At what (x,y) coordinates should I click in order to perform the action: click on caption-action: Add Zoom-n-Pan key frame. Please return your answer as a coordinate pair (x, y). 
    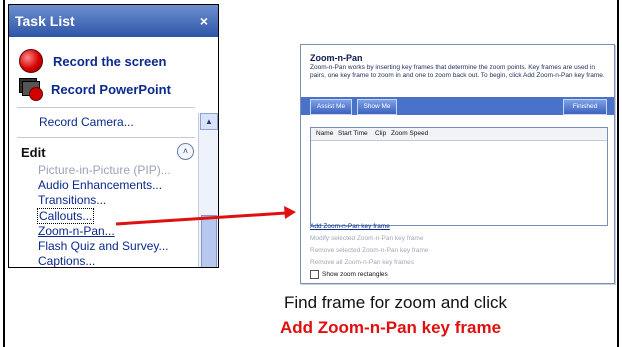
    Looking at the image, I should click on (391, 327).